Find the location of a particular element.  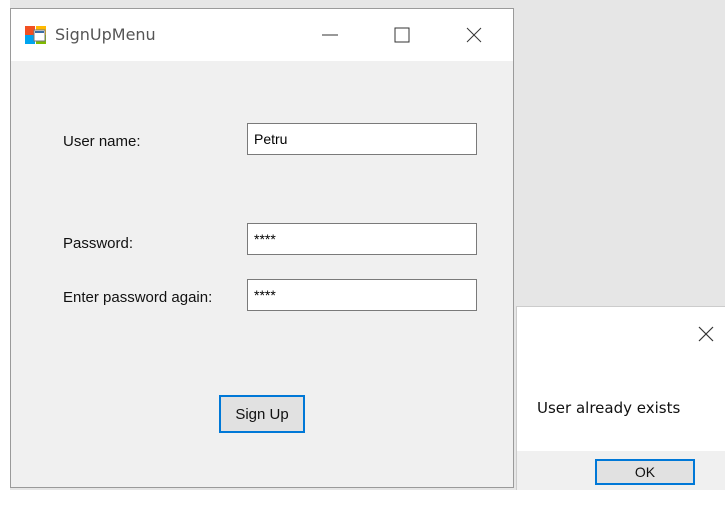

message-footer: OK is located at coordinates (621, 470).